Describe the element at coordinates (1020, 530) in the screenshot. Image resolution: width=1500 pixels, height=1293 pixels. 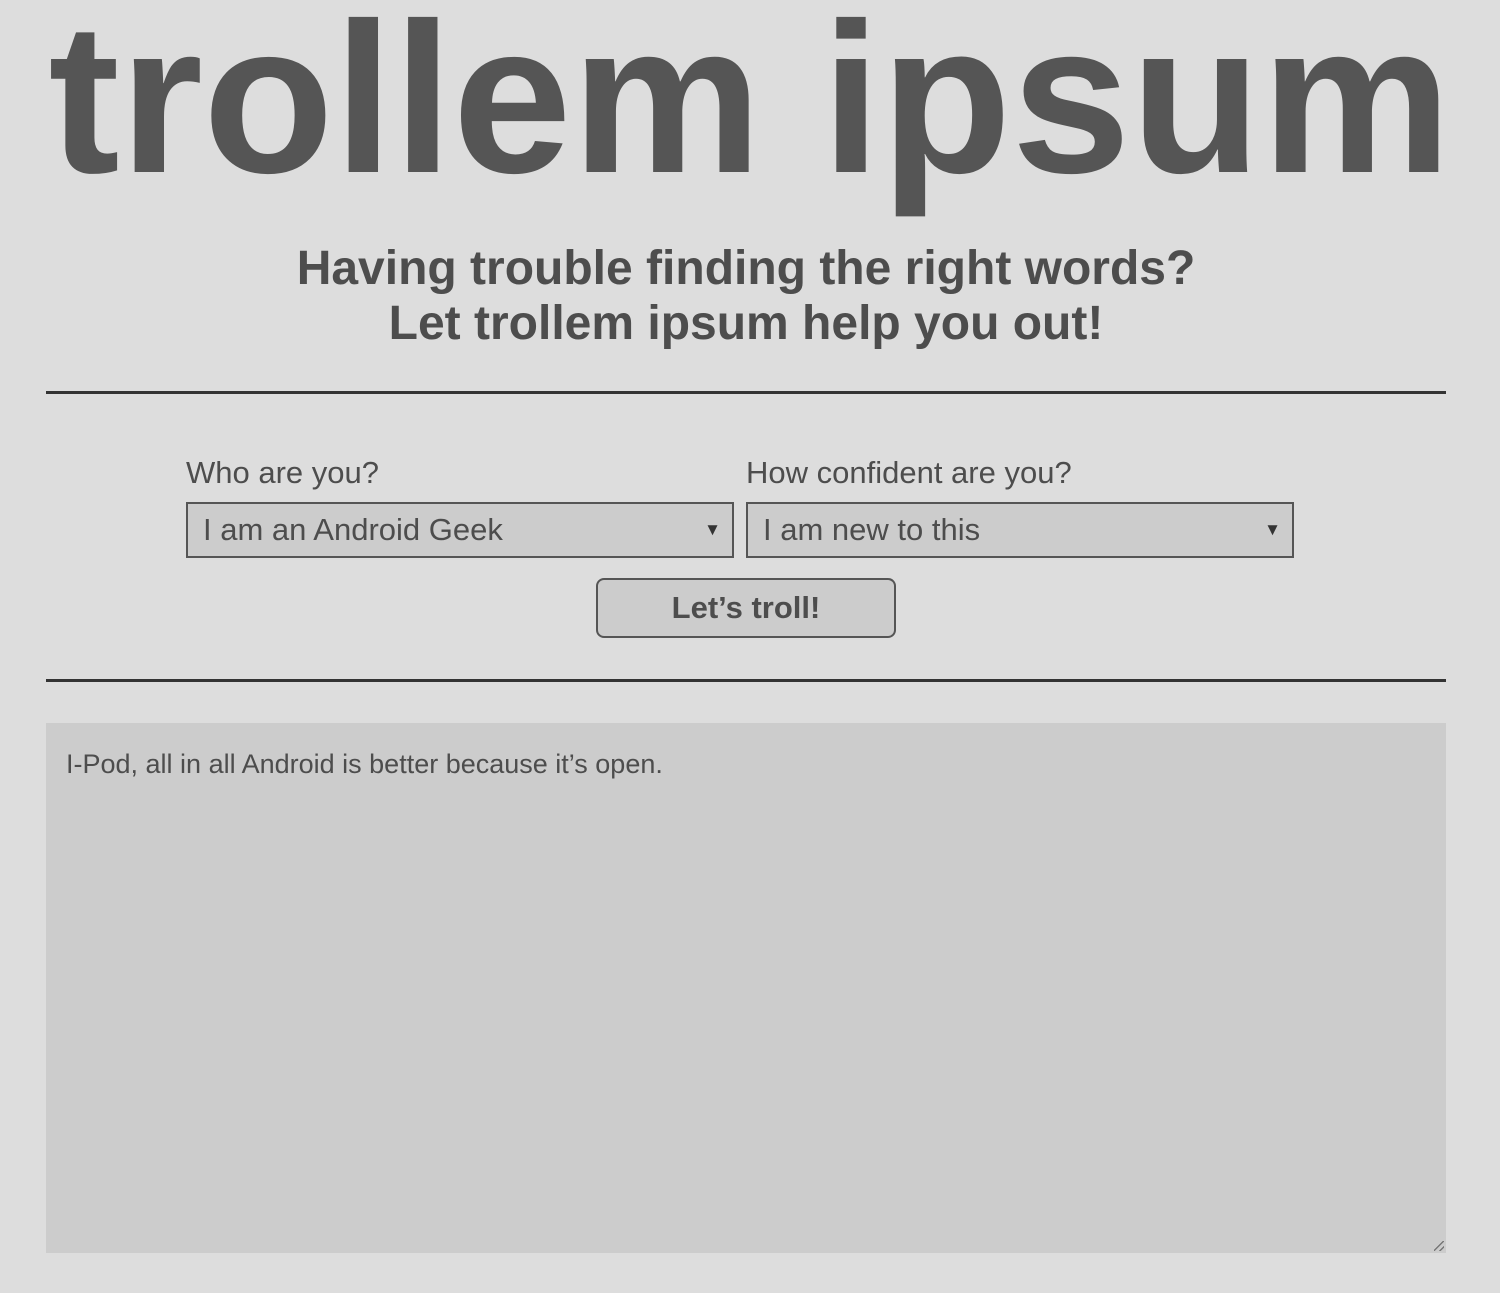
I see `confidence-select: I am new to this ▼` at that location.